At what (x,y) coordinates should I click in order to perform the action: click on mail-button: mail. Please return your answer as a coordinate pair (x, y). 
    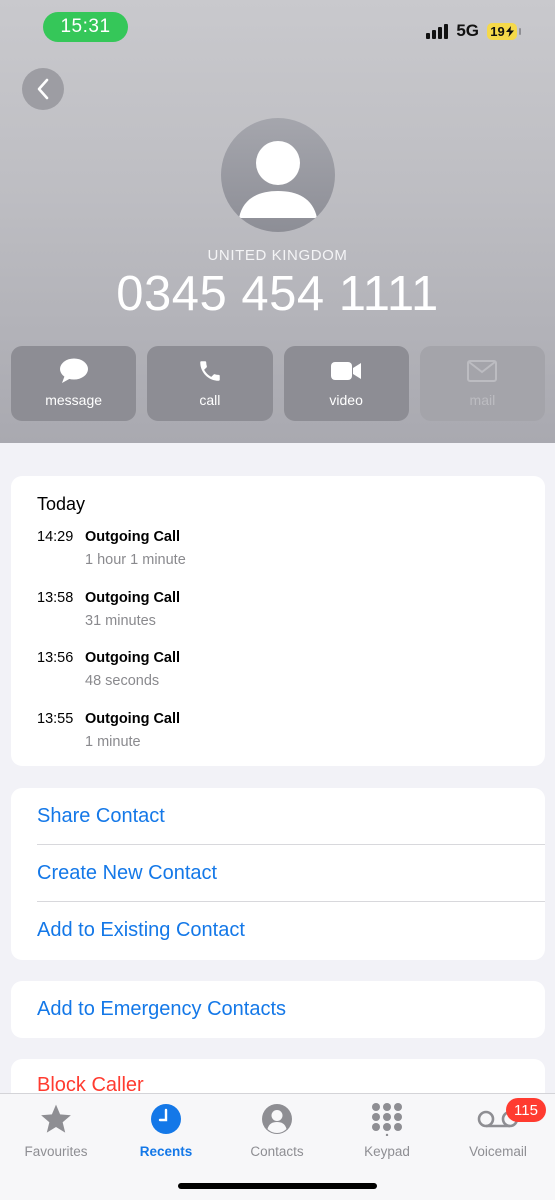
    Looking at the image, I should click on (482, 383).